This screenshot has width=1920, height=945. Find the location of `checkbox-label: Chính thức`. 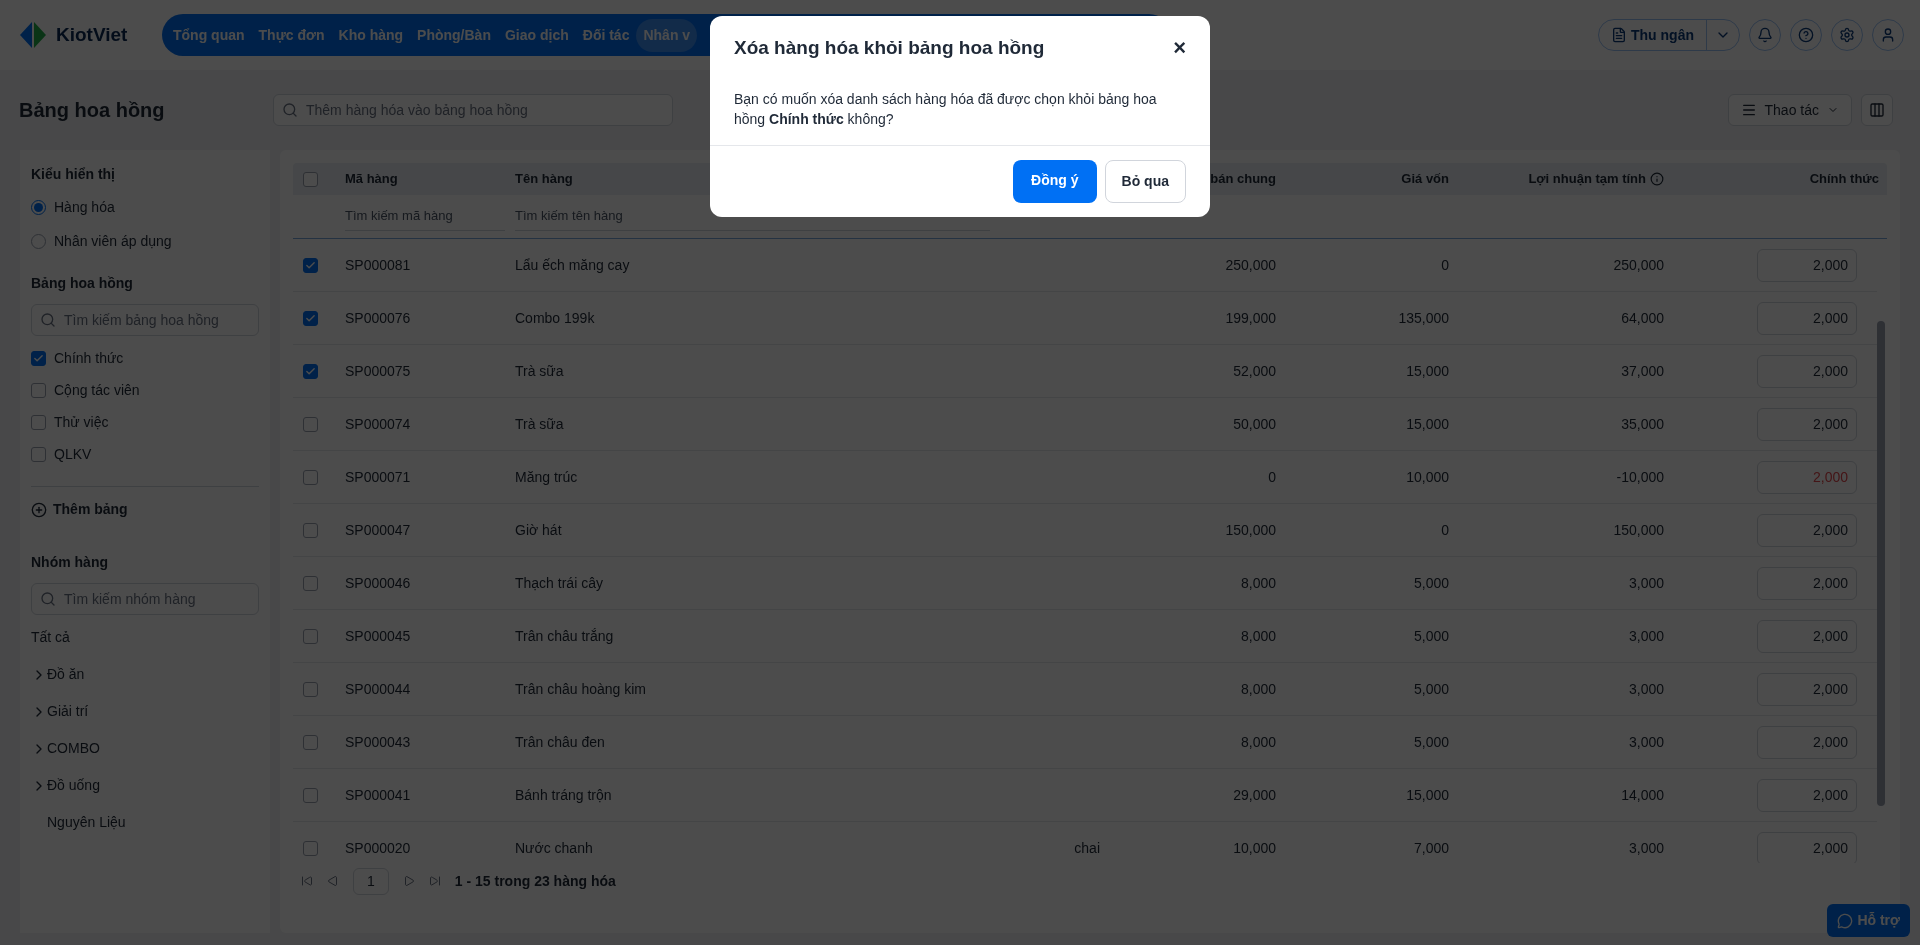

checkbox-label: Chính thức is located at coordinates (89, 358).